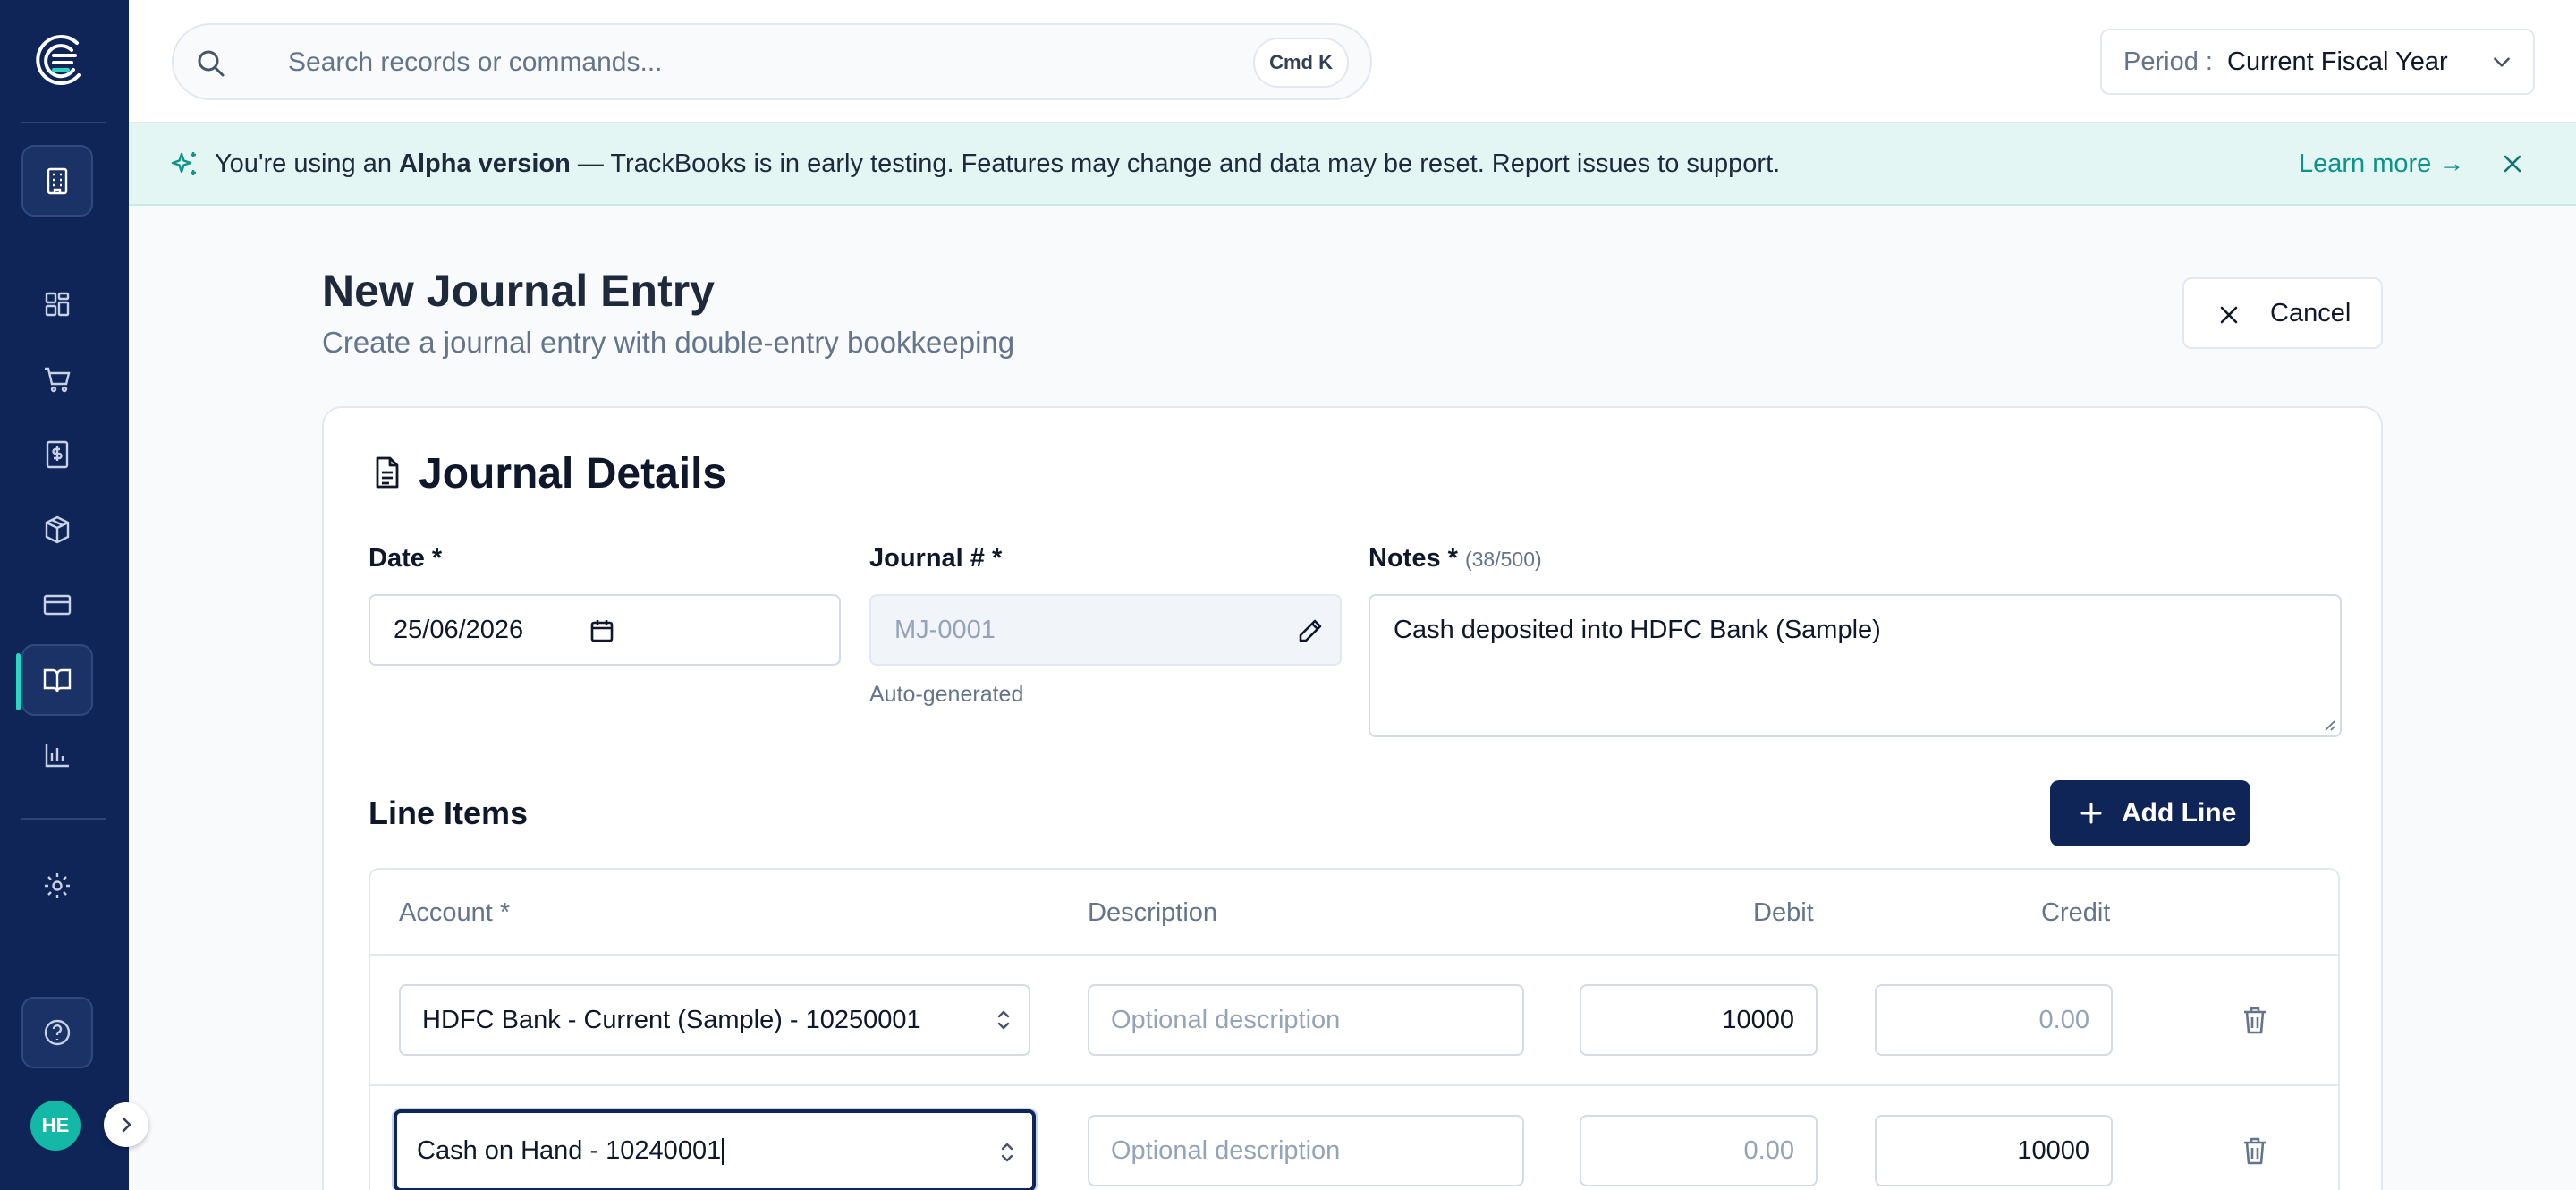 The width and height of the screenshot is (2576, 1190). Describe the element at coordinates (1354, 913) in the screenshot. I see `table-header: Account * Description Debit Credit` at that location.